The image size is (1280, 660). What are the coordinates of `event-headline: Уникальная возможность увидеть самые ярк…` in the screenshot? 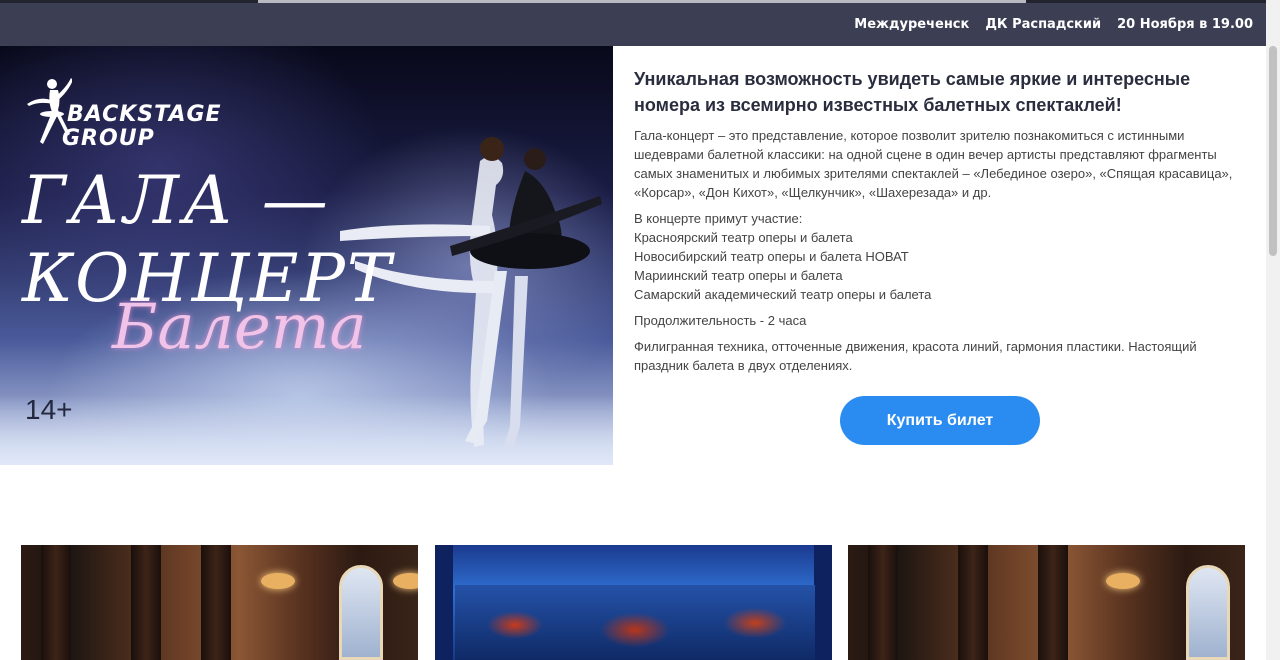 It's located at (912, 92).